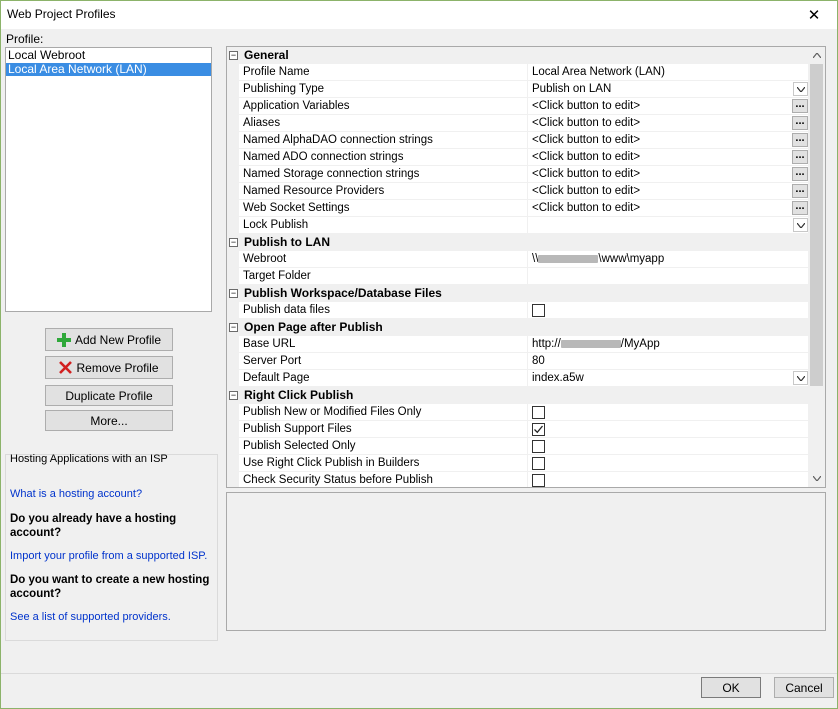 This screenshot has width=838, height=709. Describe the element at coordinates (524, 463) in the screenshot. I see `grid-row-builders: Use Right Click Publish in Builders` at that location.